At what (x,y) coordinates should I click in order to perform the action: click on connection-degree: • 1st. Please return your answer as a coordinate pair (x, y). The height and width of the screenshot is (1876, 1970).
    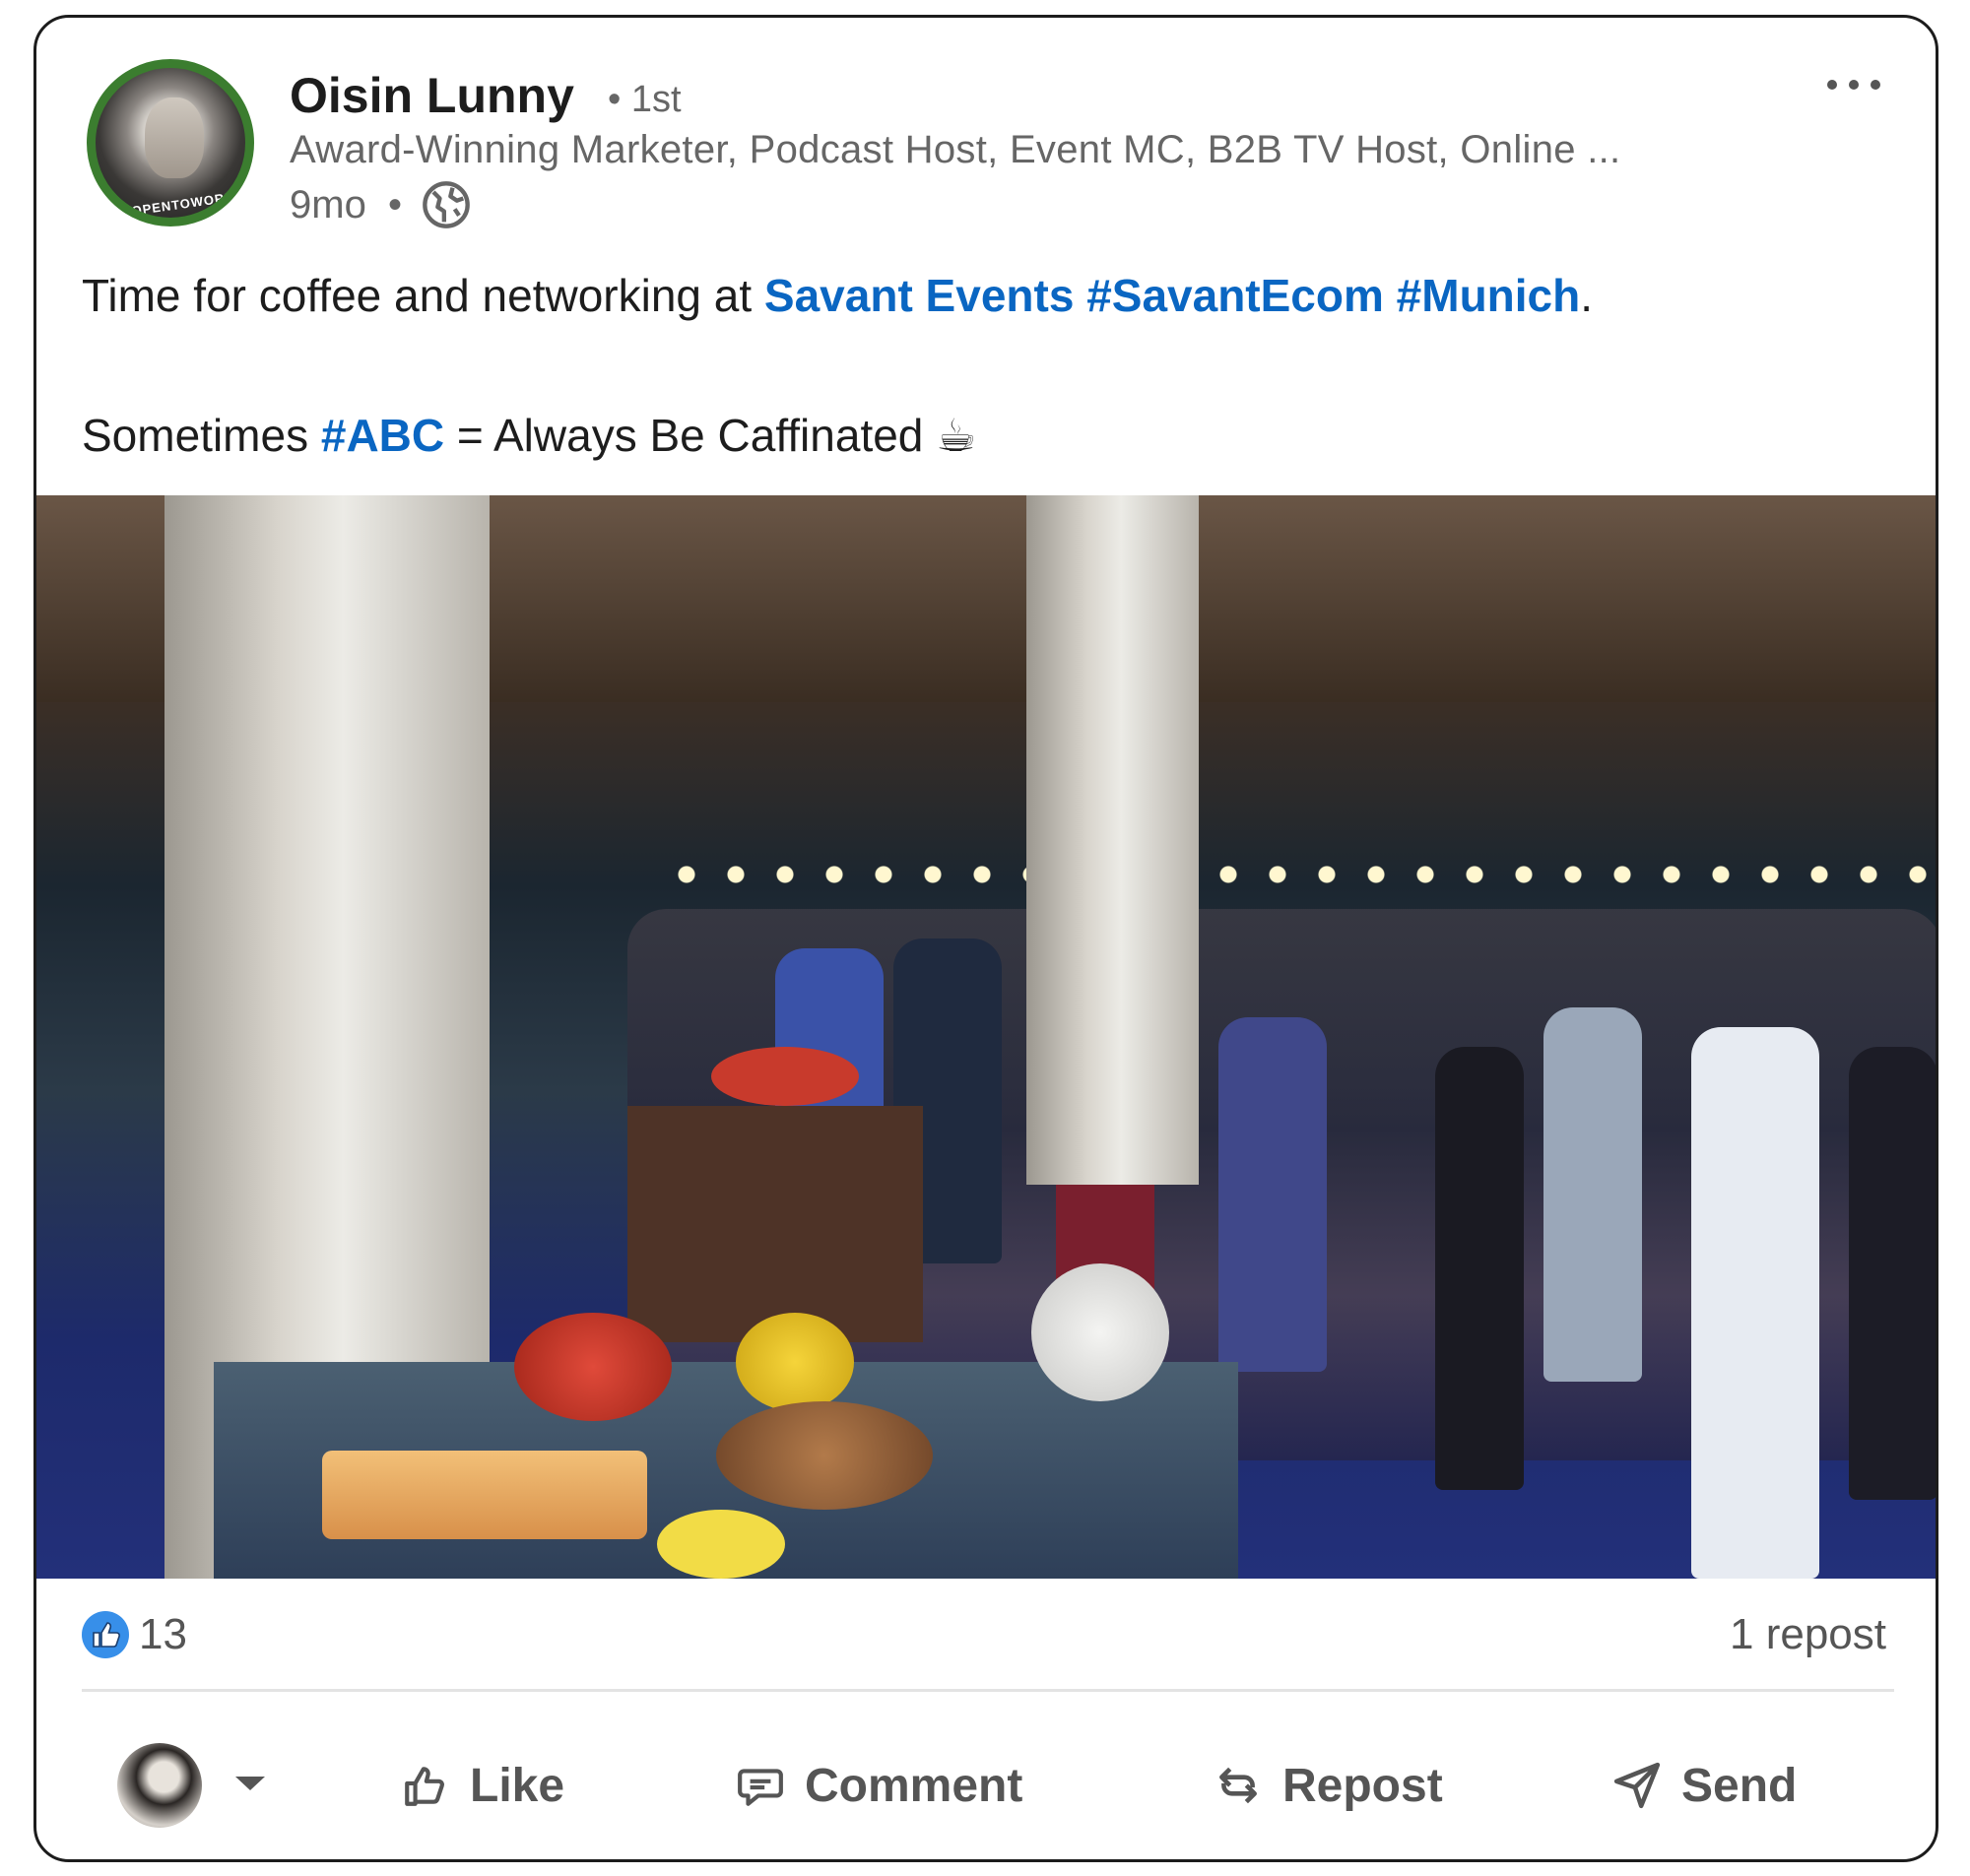
    Looking at the image, I should click on (645, 100).